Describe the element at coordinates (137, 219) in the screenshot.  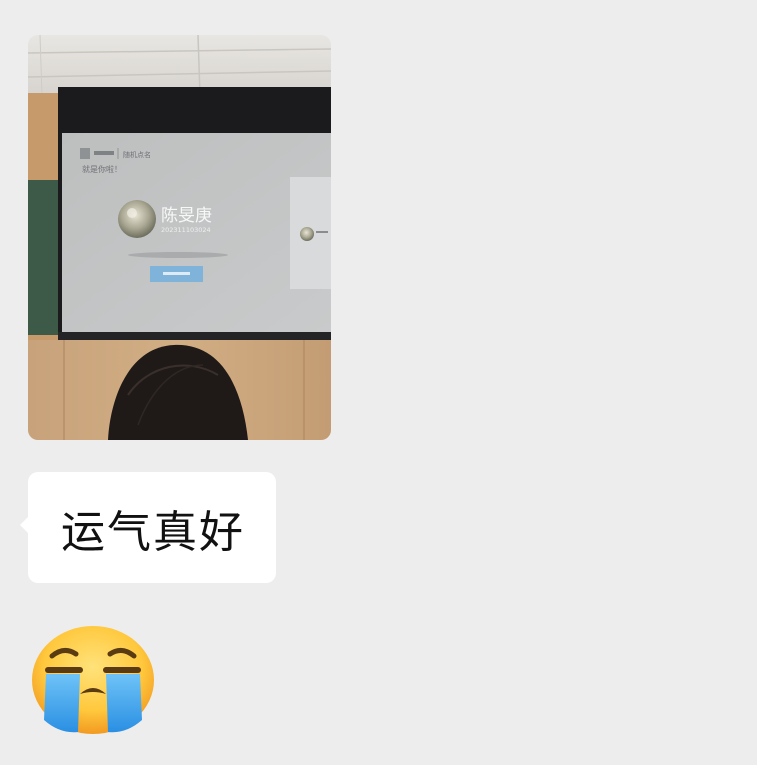
I see `student-avatar` at that location.